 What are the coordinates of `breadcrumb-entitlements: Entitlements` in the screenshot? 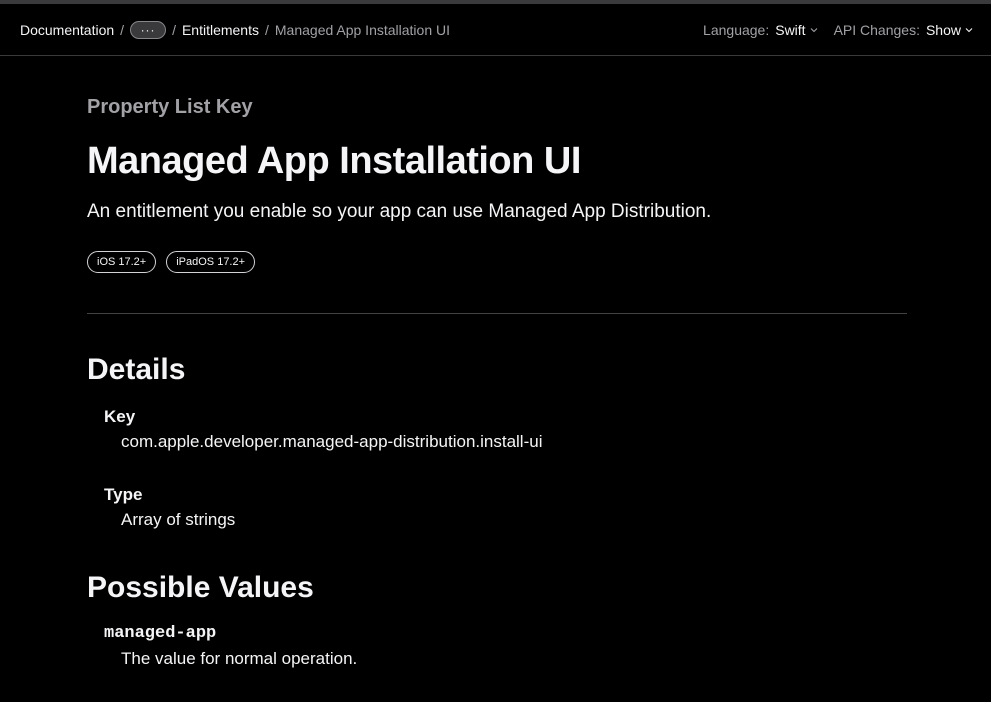 It's located at (220, 30).